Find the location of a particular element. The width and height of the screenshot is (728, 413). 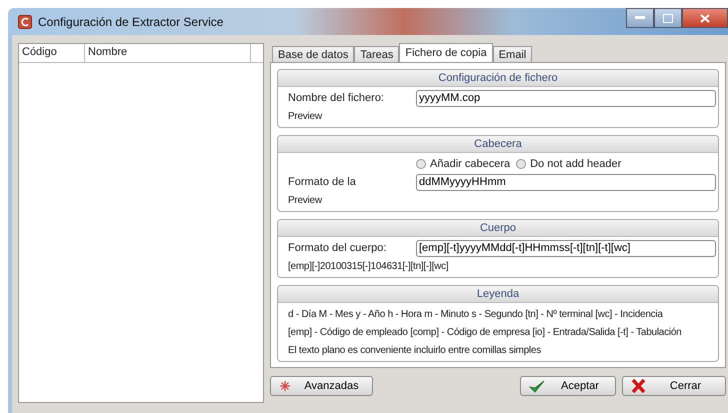

cross-icon is located at coordinates (638, 386).